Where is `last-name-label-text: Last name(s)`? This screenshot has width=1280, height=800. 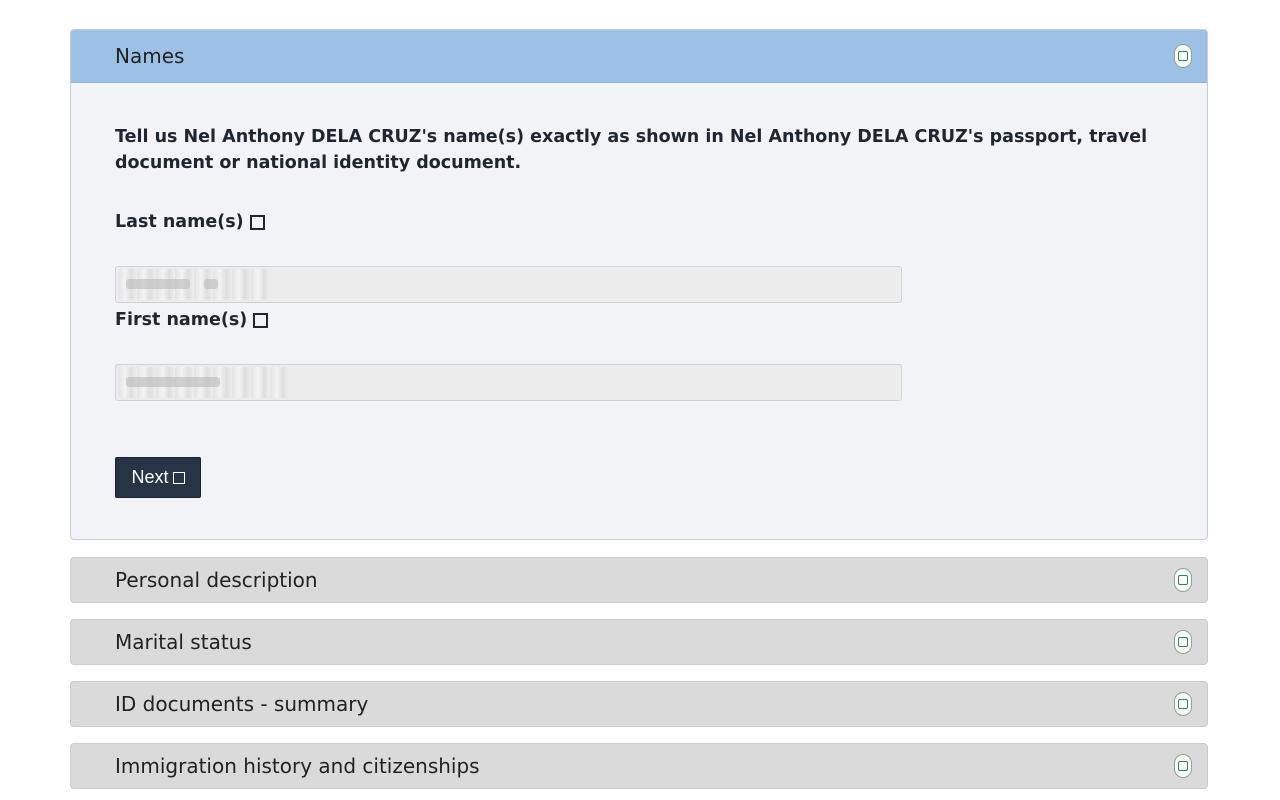 last-name-label-text: Last name(s) is located at coordinates (179, 222).